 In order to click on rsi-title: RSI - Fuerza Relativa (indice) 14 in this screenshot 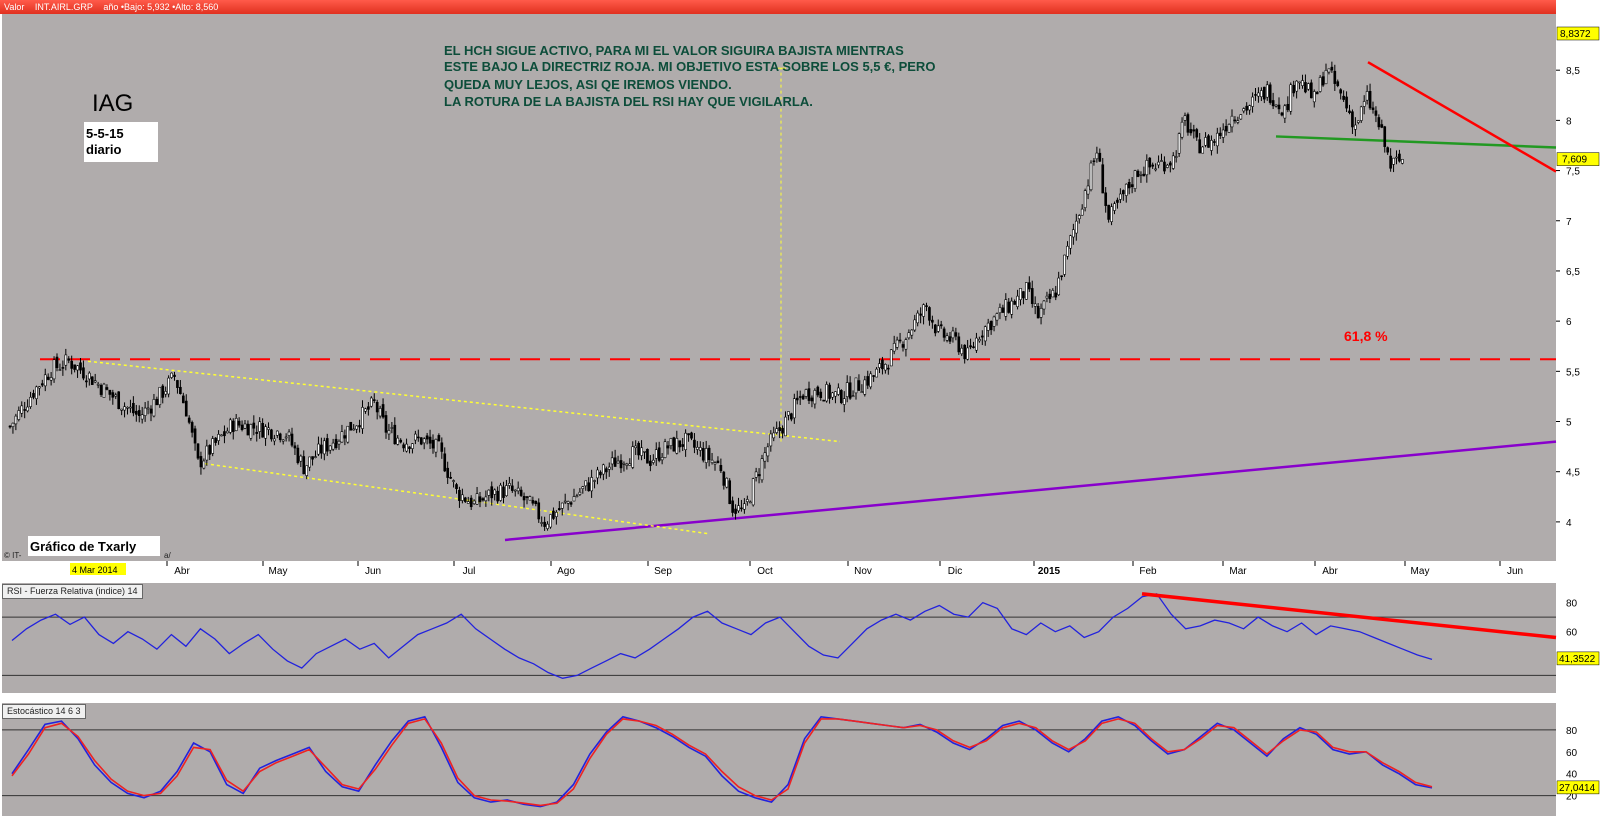, I will do `click(72, 591)`.